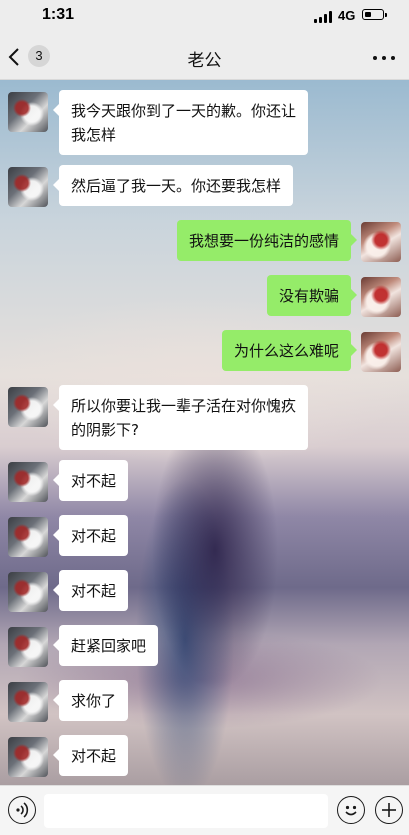 The height and width of the screenshot is (835, 409). I want to click on message-text: 为什么这么难呢, so click(286, 351).